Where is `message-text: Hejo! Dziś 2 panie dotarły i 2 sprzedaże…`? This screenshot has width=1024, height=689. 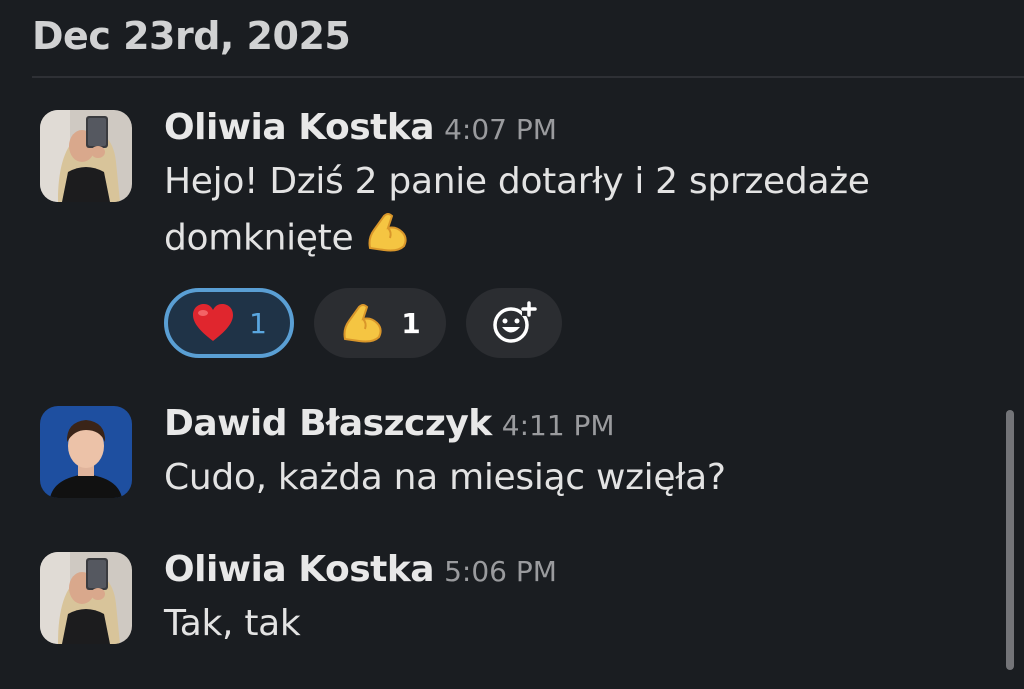
message-text: Hejo! Dziś 2 panie dotarły i 2 sprzedaże… is located at coordinates (584, 213).